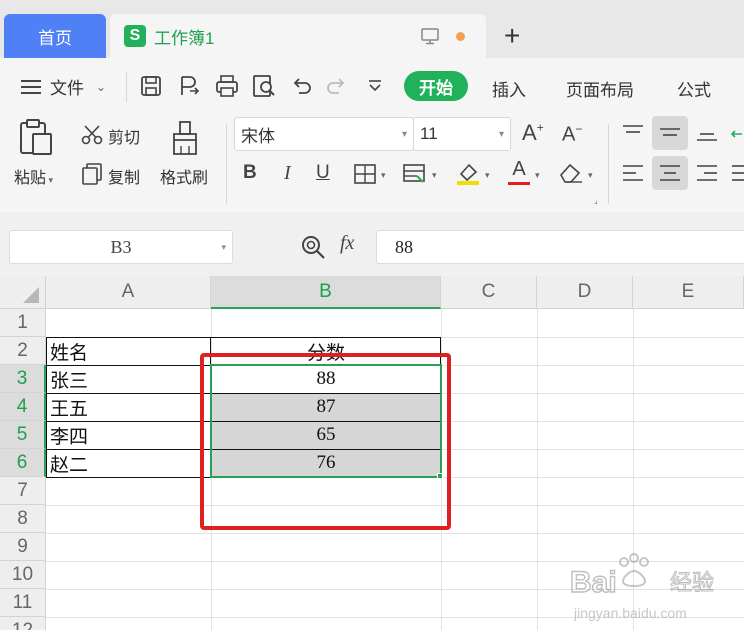 Image resolution: width=744 pixels, height=630 pixels. I want to click on cell-style-icon, so click(415, 174).